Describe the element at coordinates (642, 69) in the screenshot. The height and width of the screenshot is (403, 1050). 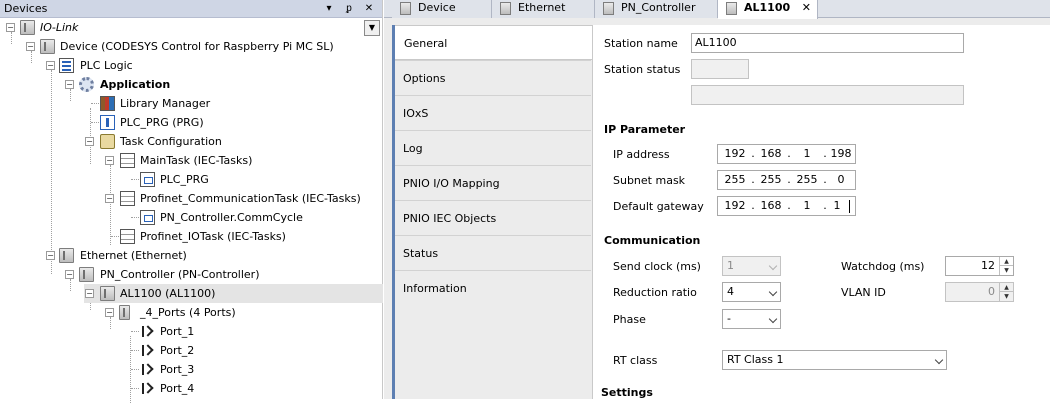
I see `station-status-label: Station status` at that location.